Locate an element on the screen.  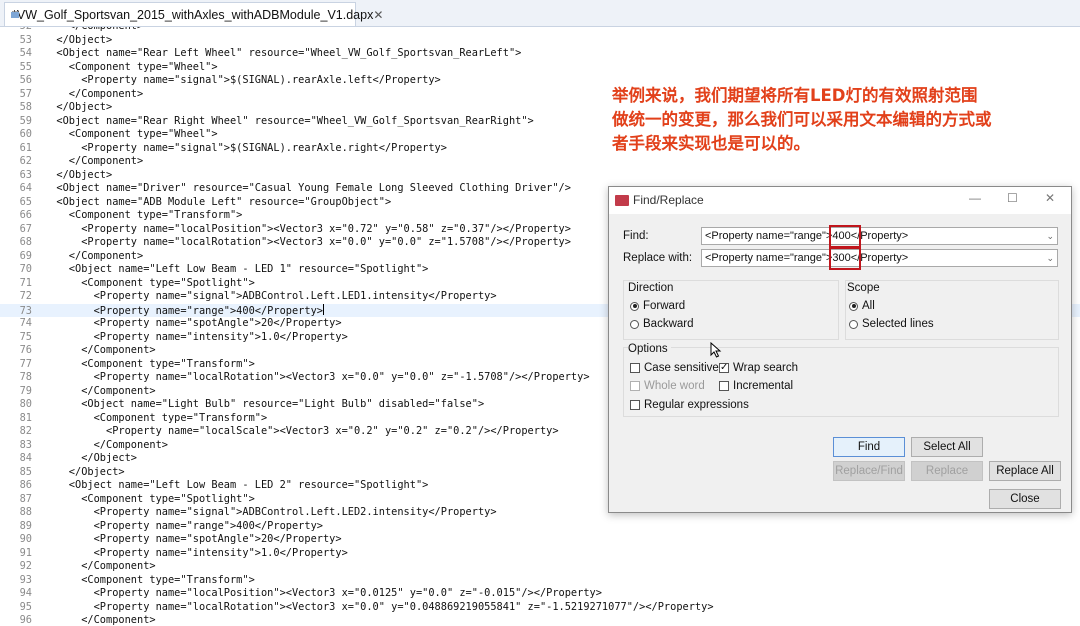
line-number: 63 is located at coordinates (25, 174).